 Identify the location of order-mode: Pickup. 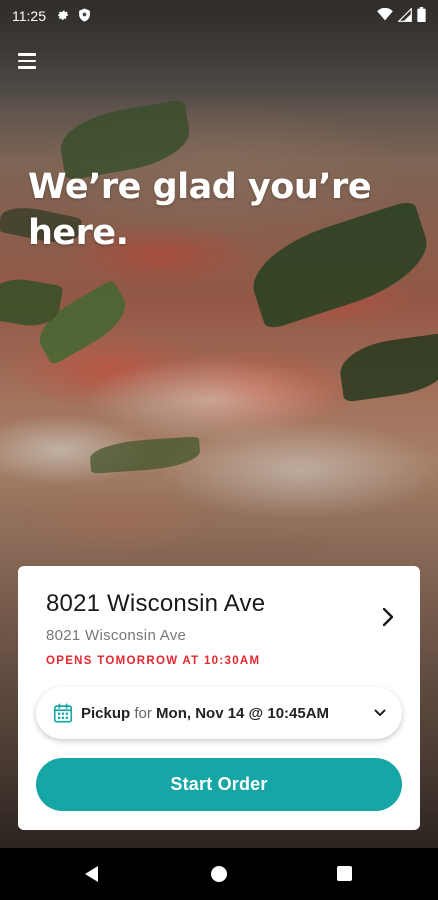
(106, 713).